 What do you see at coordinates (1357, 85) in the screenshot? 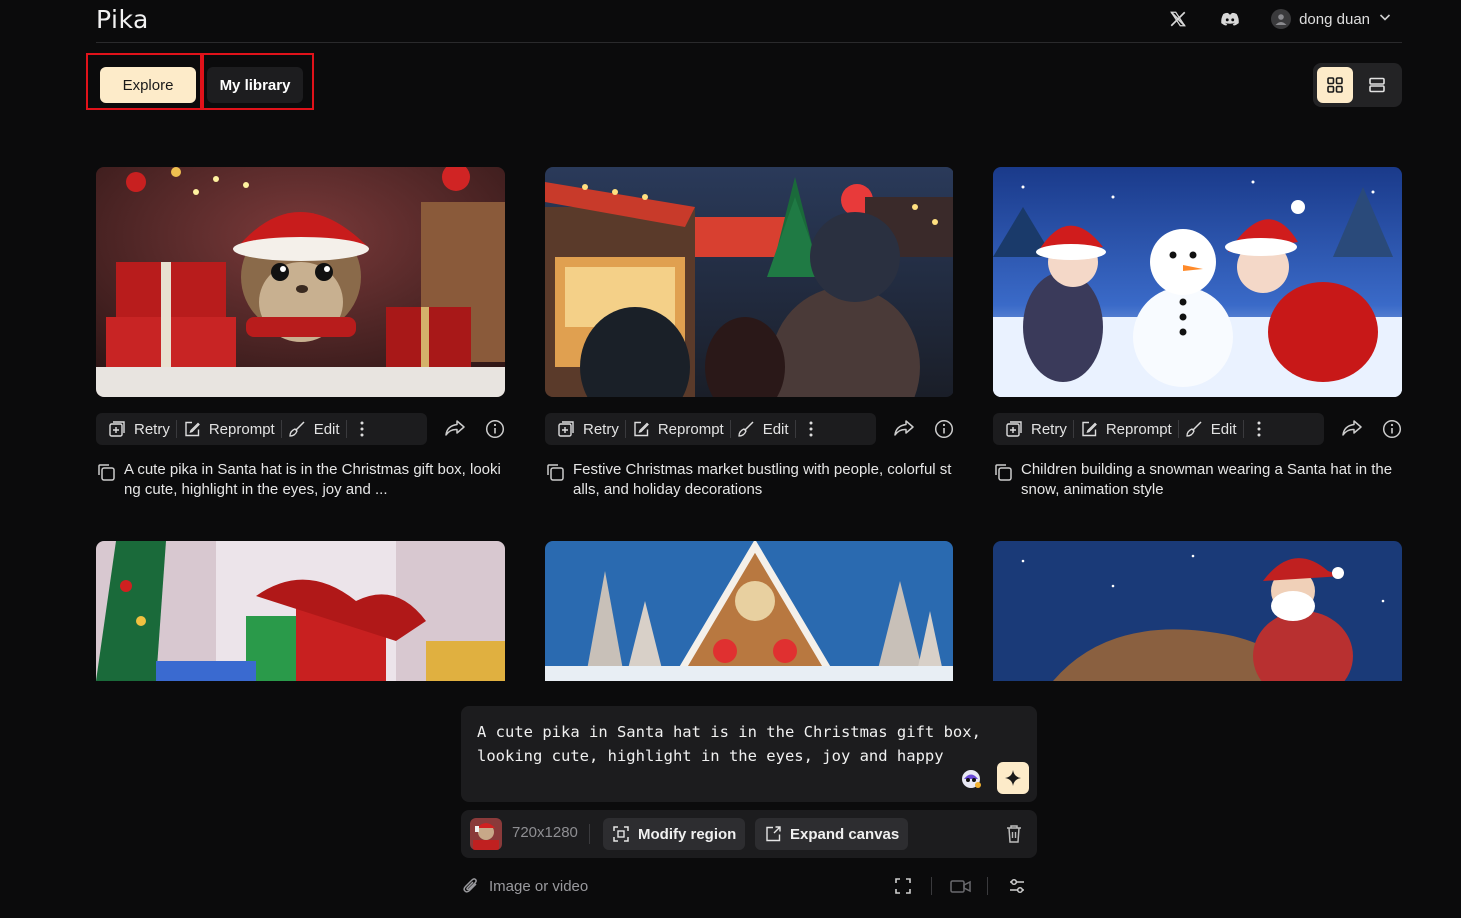
I see `view-toggle` at bounding box center [1357, 85].